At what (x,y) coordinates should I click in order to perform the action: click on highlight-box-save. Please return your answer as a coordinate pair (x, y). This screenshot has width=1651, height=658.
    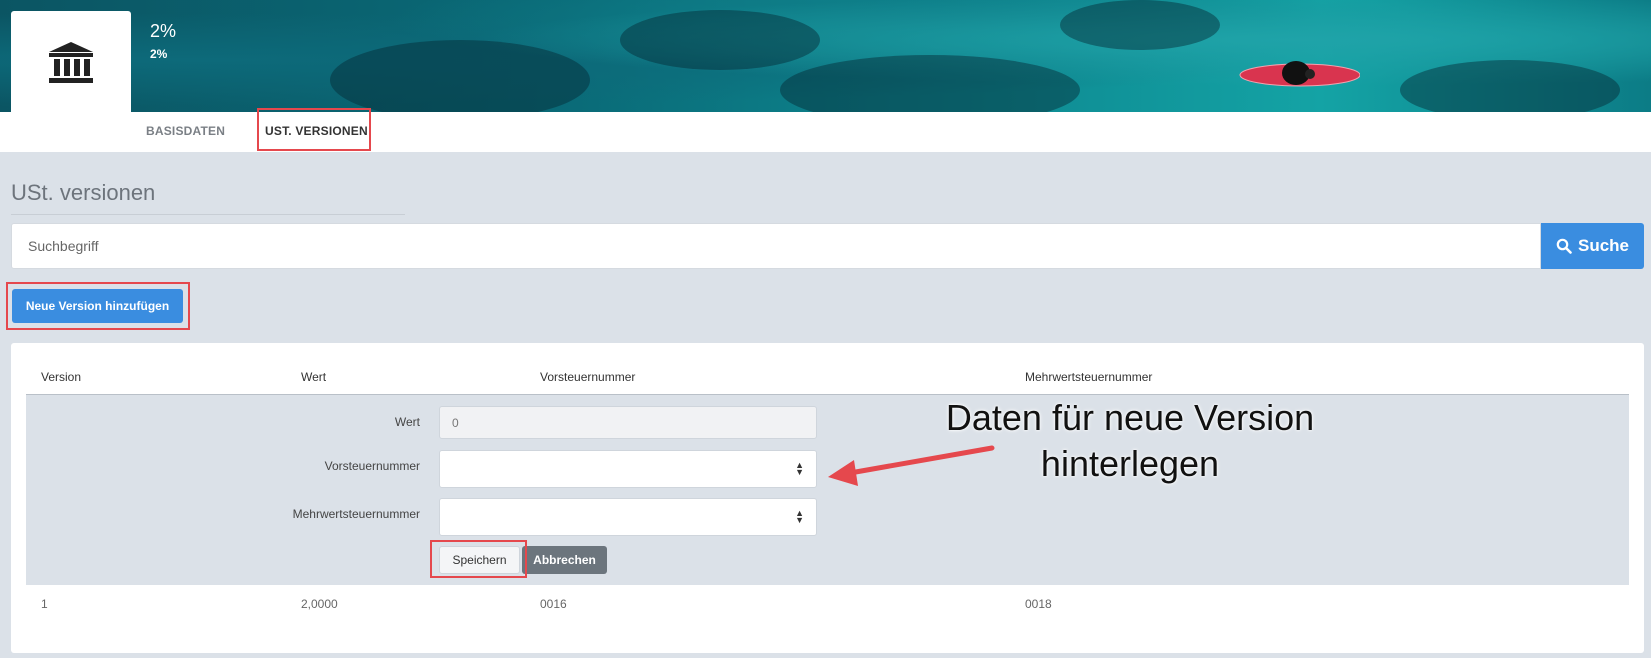
    Looking at the image, I should click on (478, 559).